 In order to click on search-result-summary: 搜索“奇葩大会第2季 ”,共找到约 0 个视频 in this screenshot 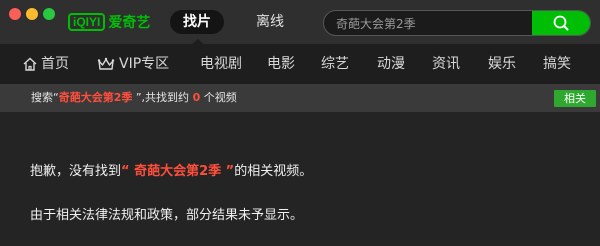, I will do `click(134, 98)`.